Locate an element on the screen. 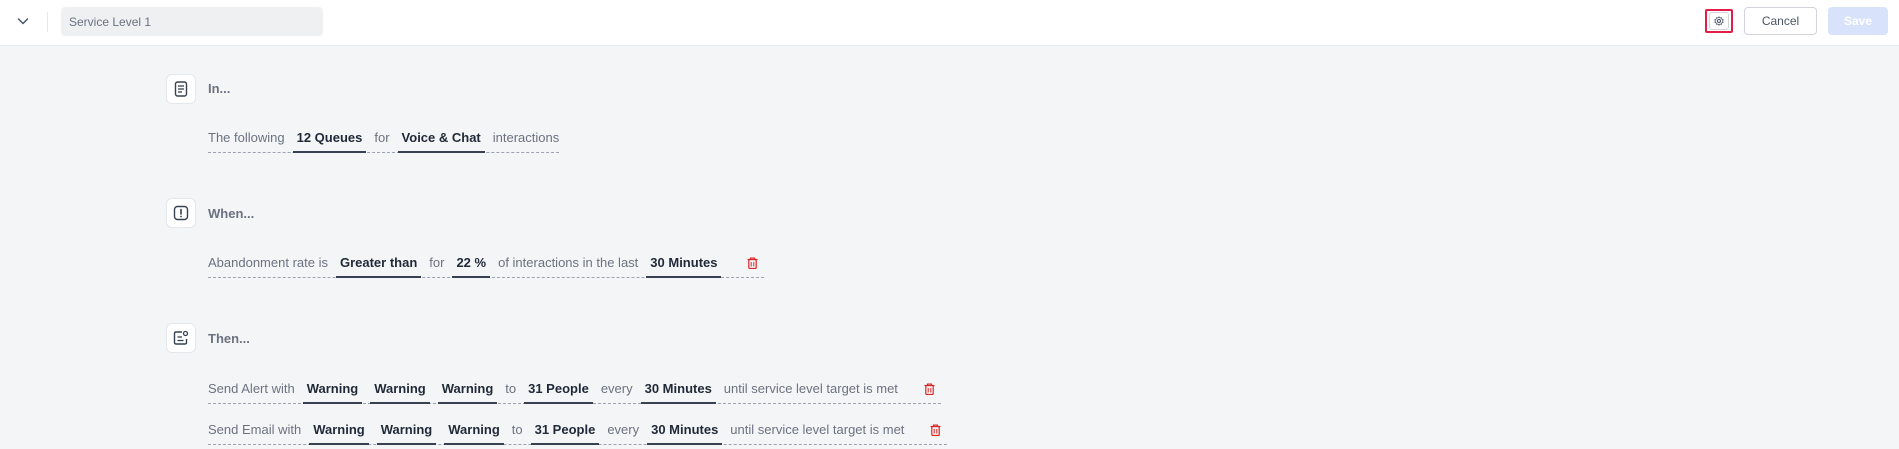 This screenshot has height=449, width=1899. in-for-text: for is located at coordinates (382, 137).